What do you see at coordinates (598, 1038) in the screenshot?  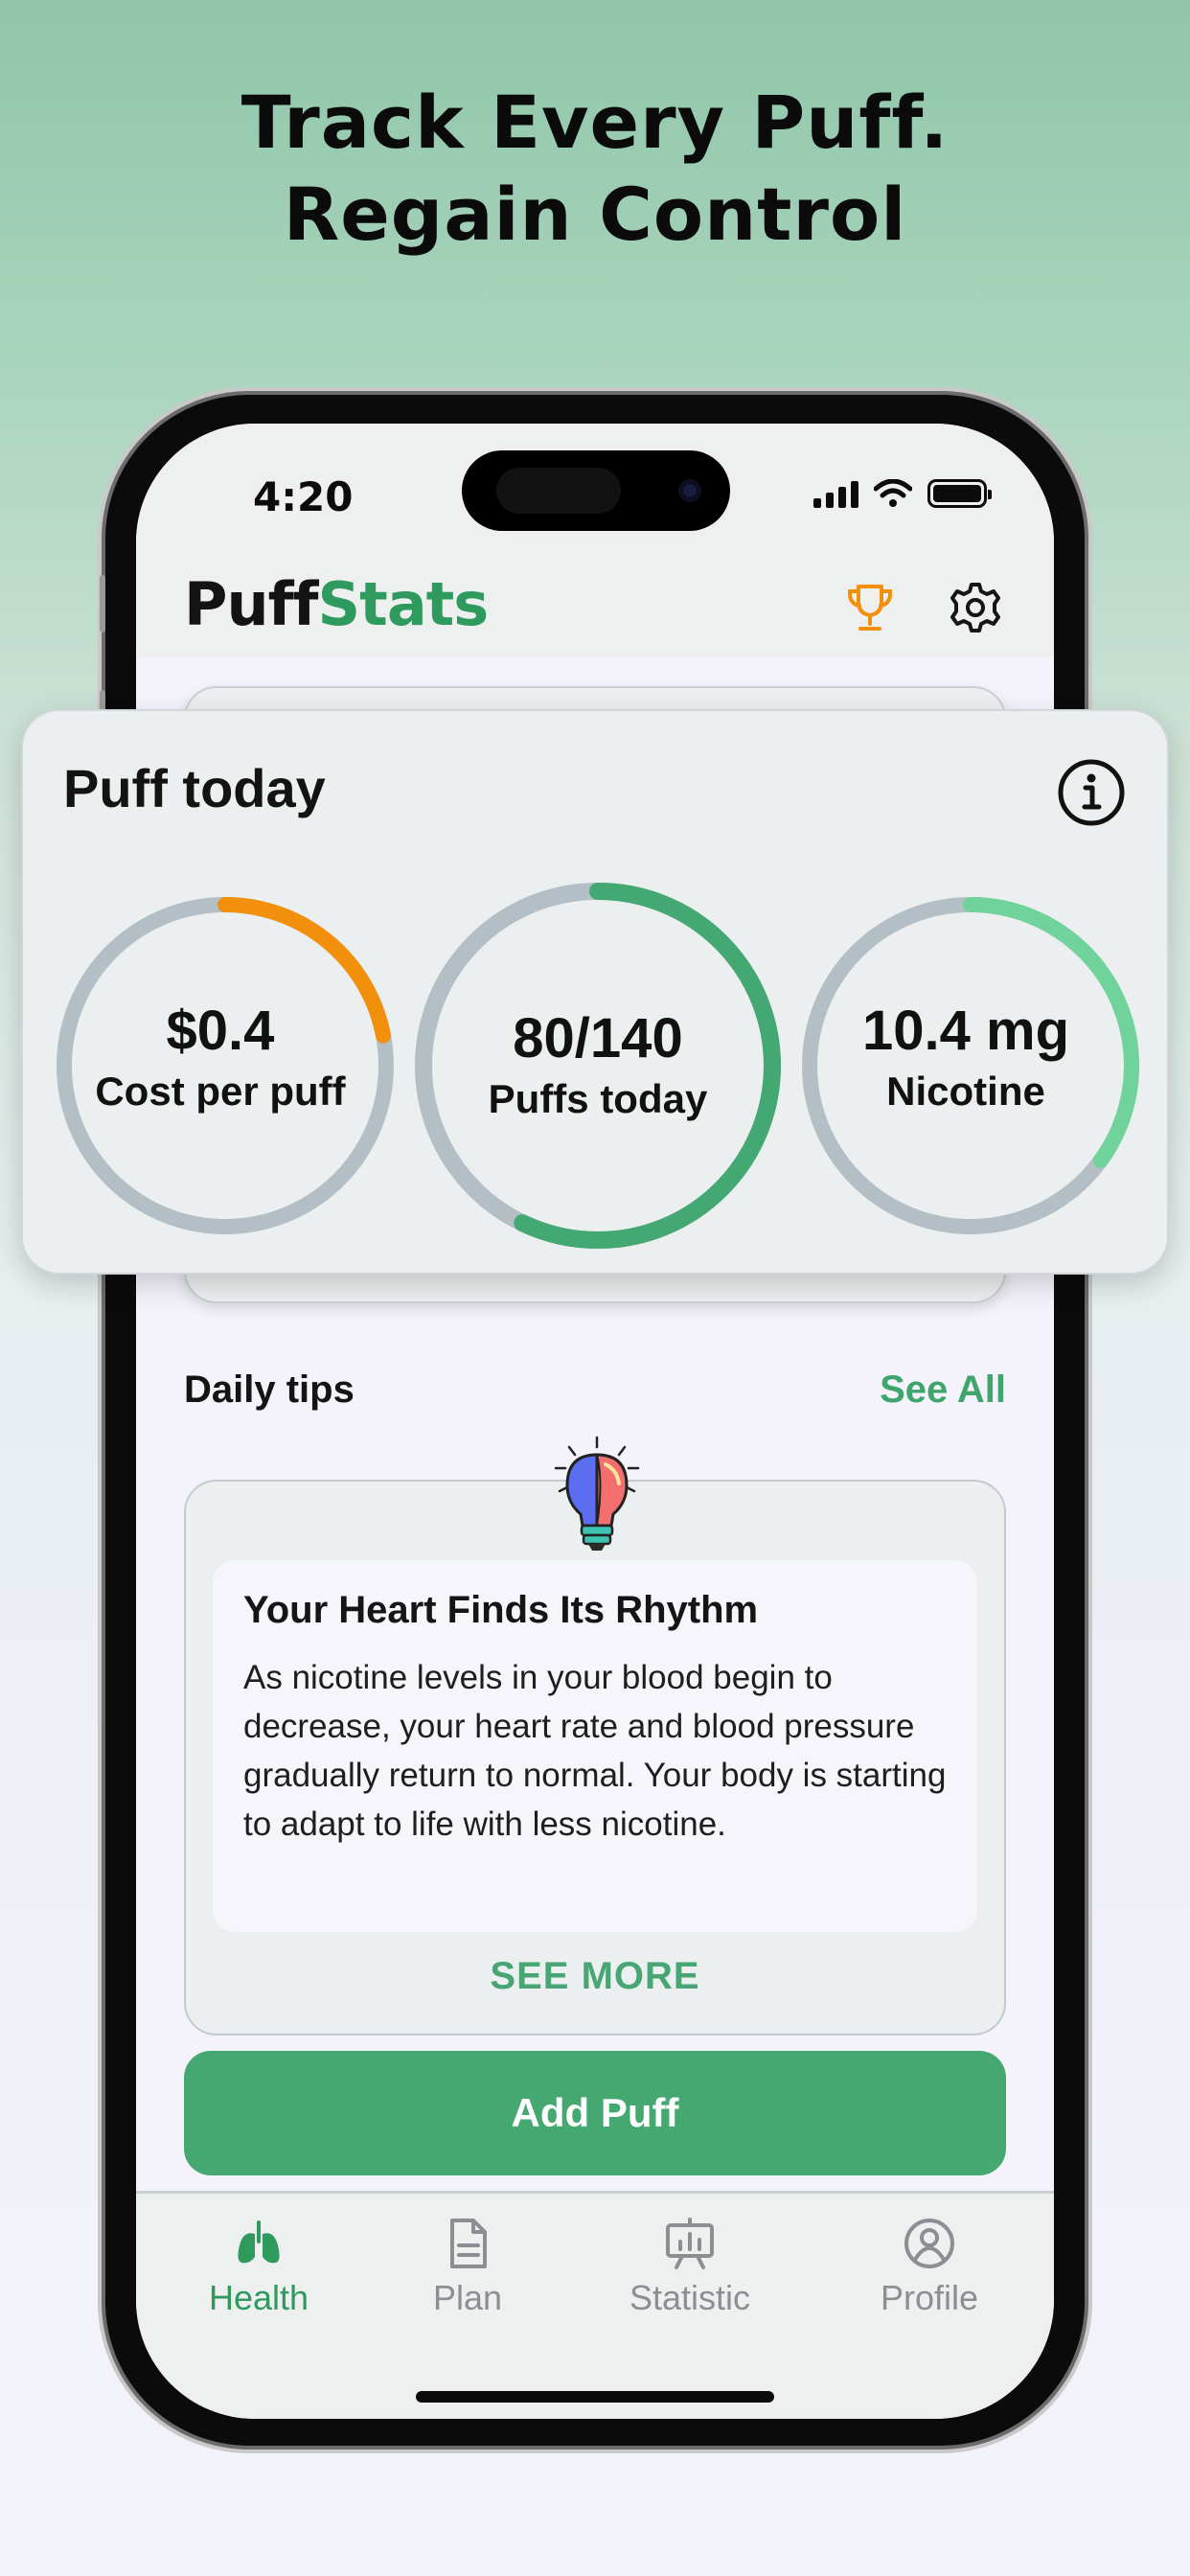 I see `gauge-puffs-value: 80/140` at bounding box center [598, 1038].